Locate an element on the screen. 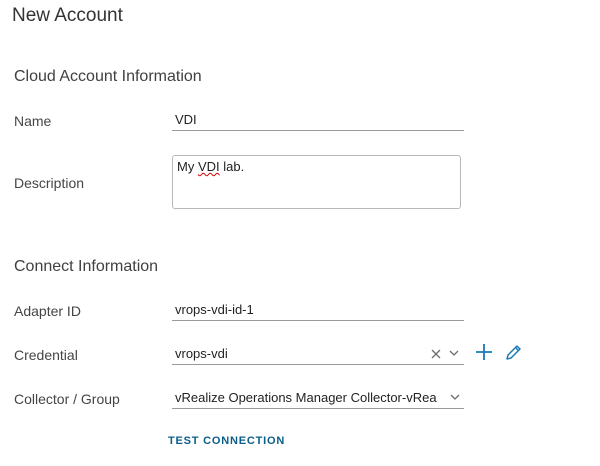 This screenshot has width=600, height=466. collector-group-label: Collector / Group is located at coordinates (67, 399).